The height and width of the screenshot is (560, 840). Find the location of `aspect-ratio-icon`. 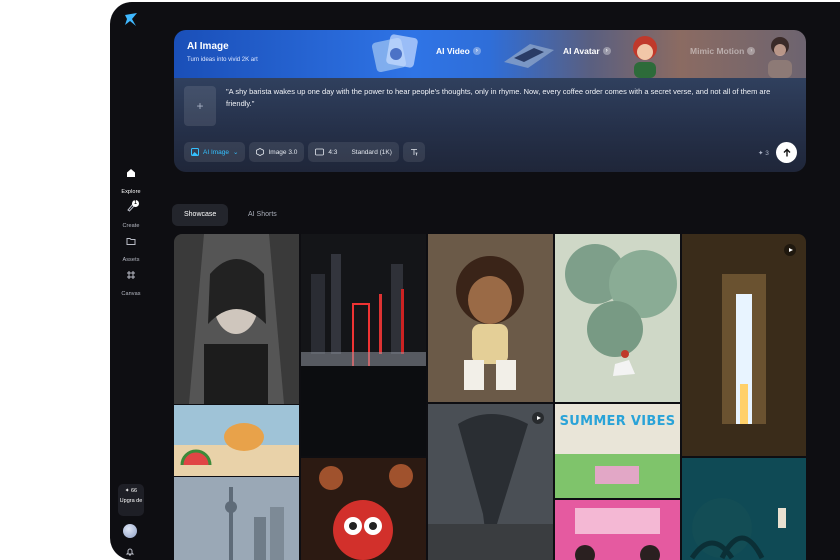

aspect-ratio-icon is located at coordinates (320, 152).